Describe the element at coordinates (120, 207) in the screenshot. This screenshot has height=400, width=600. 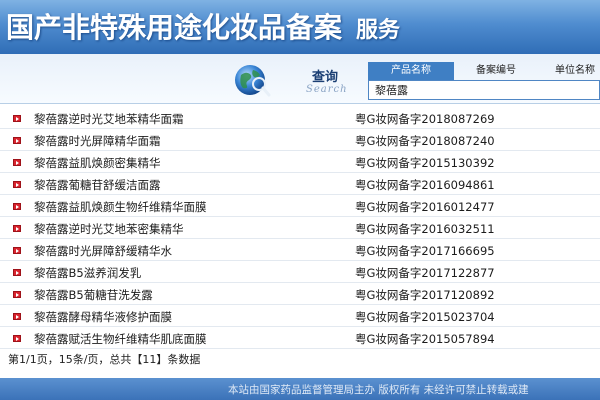
I see `product-name-link: 黎蓓露益肌焕颜生物纤维精华面膜` at that location.